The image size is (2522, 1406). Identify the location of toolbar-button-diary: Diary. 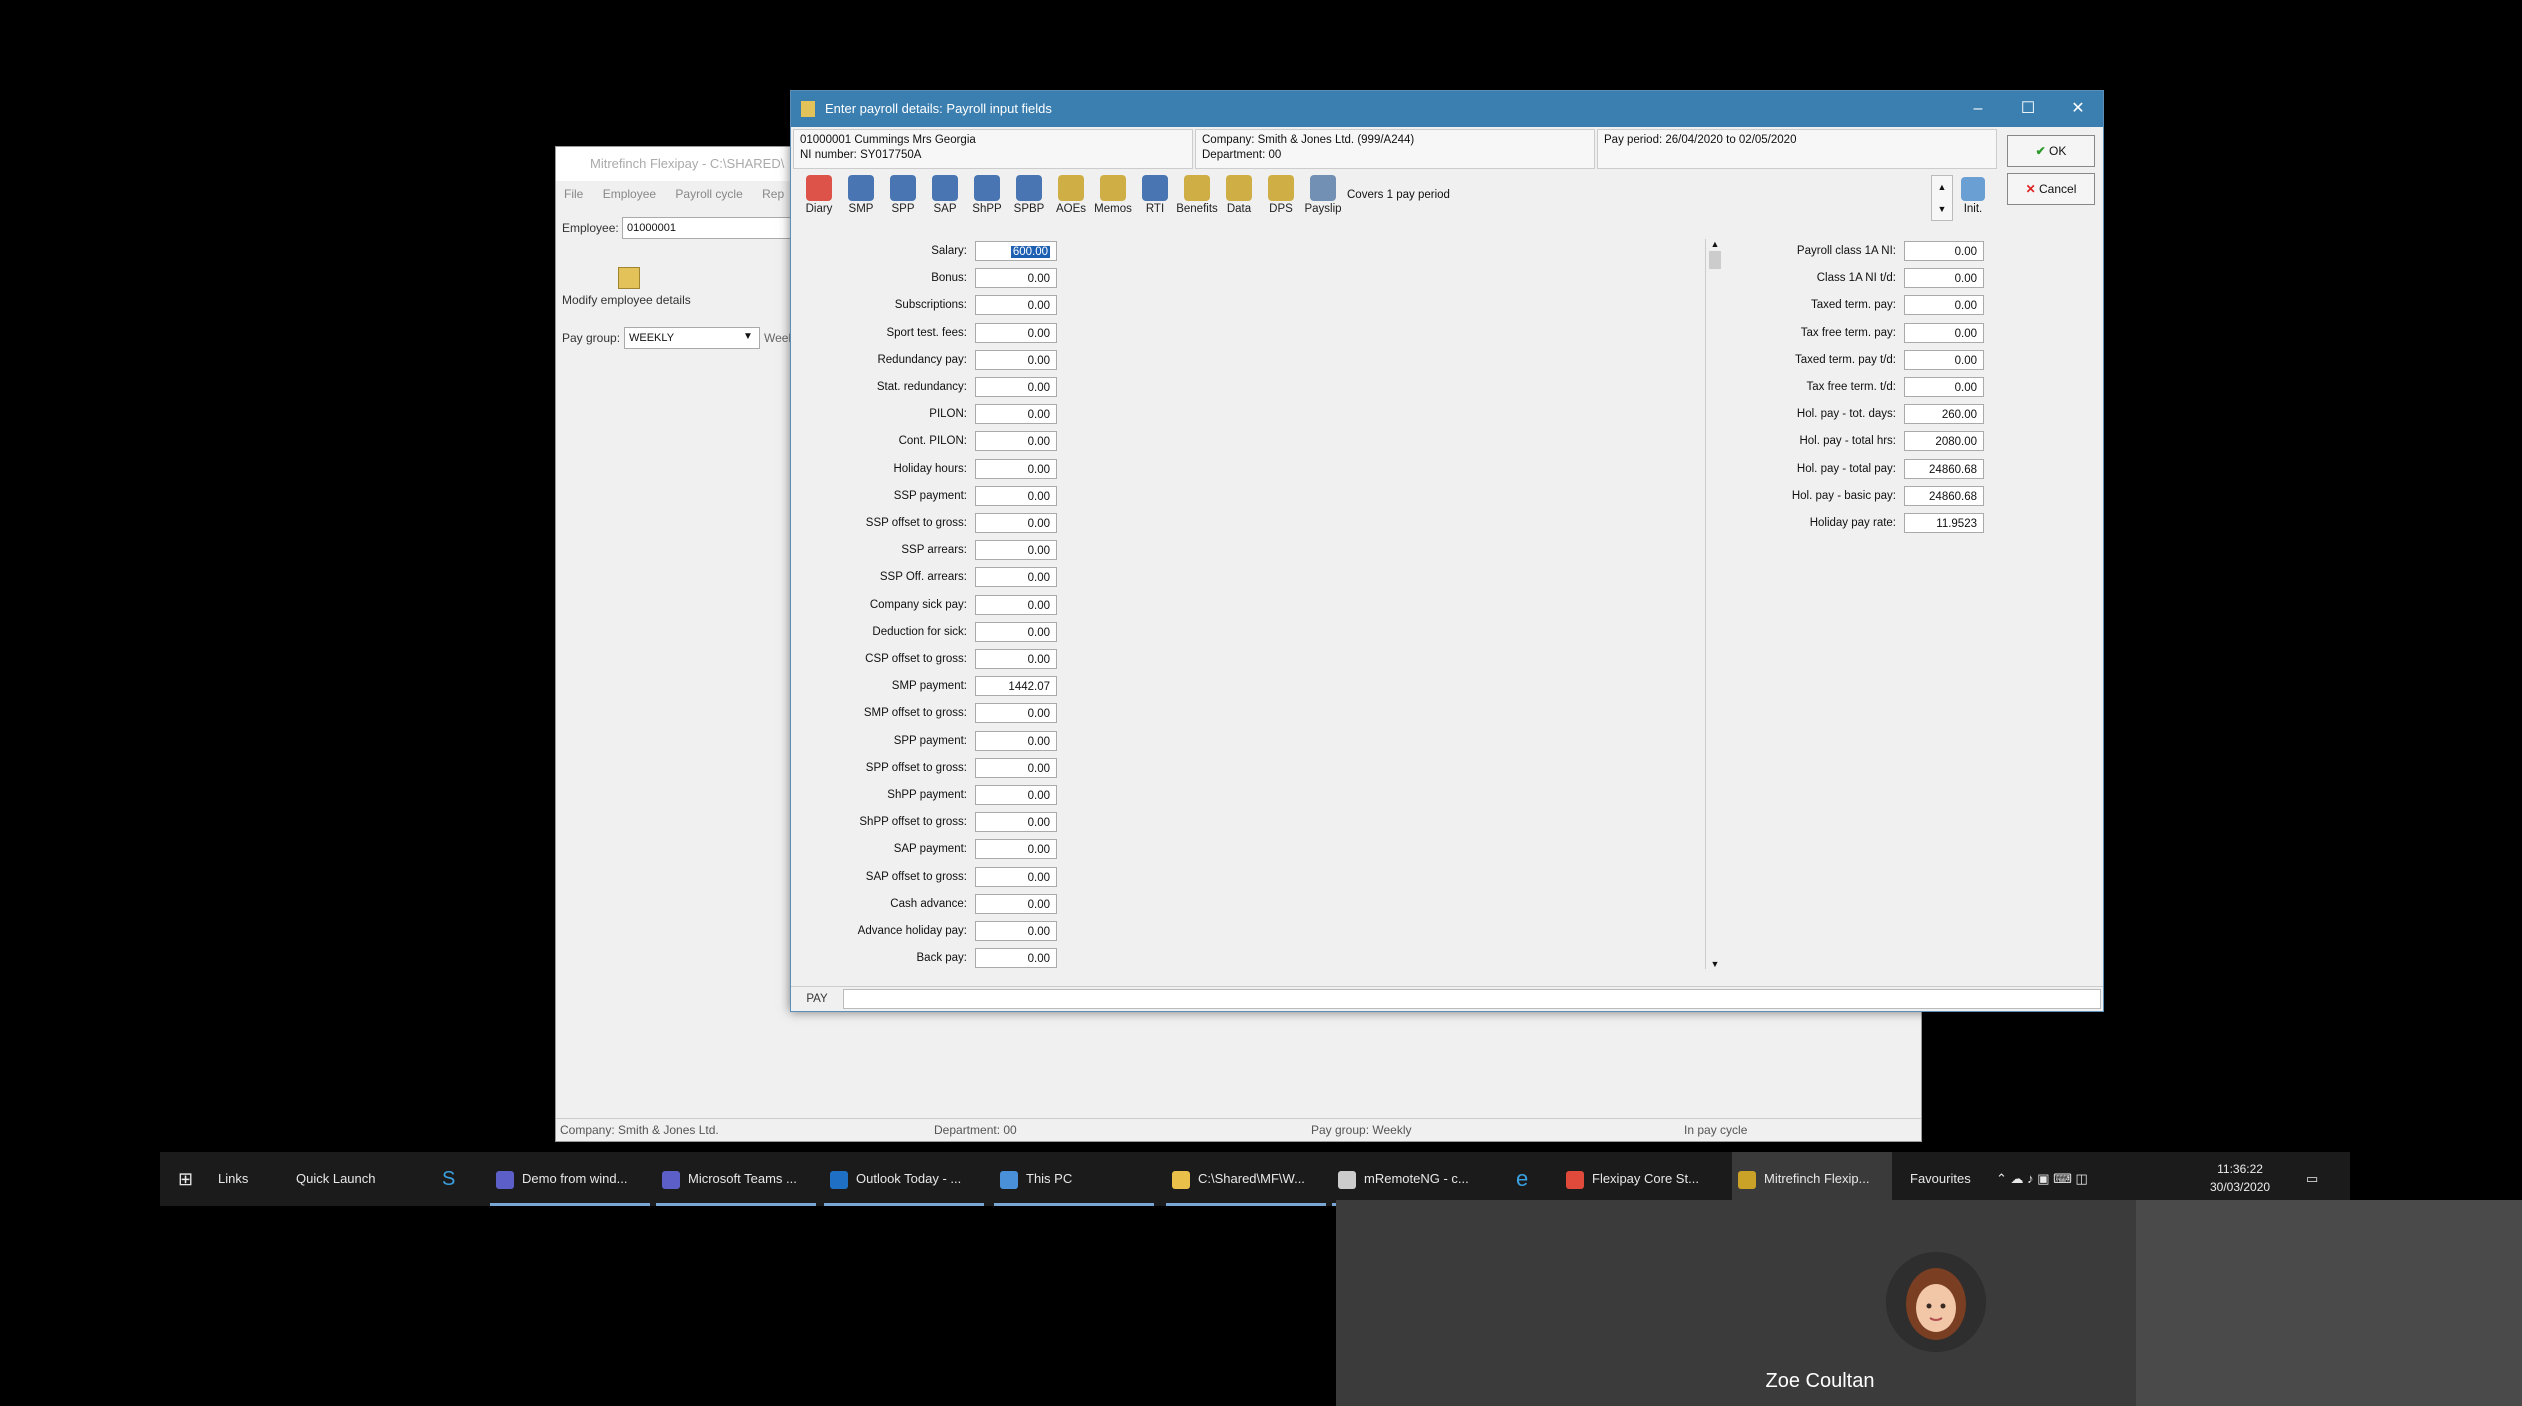
(819, 198).